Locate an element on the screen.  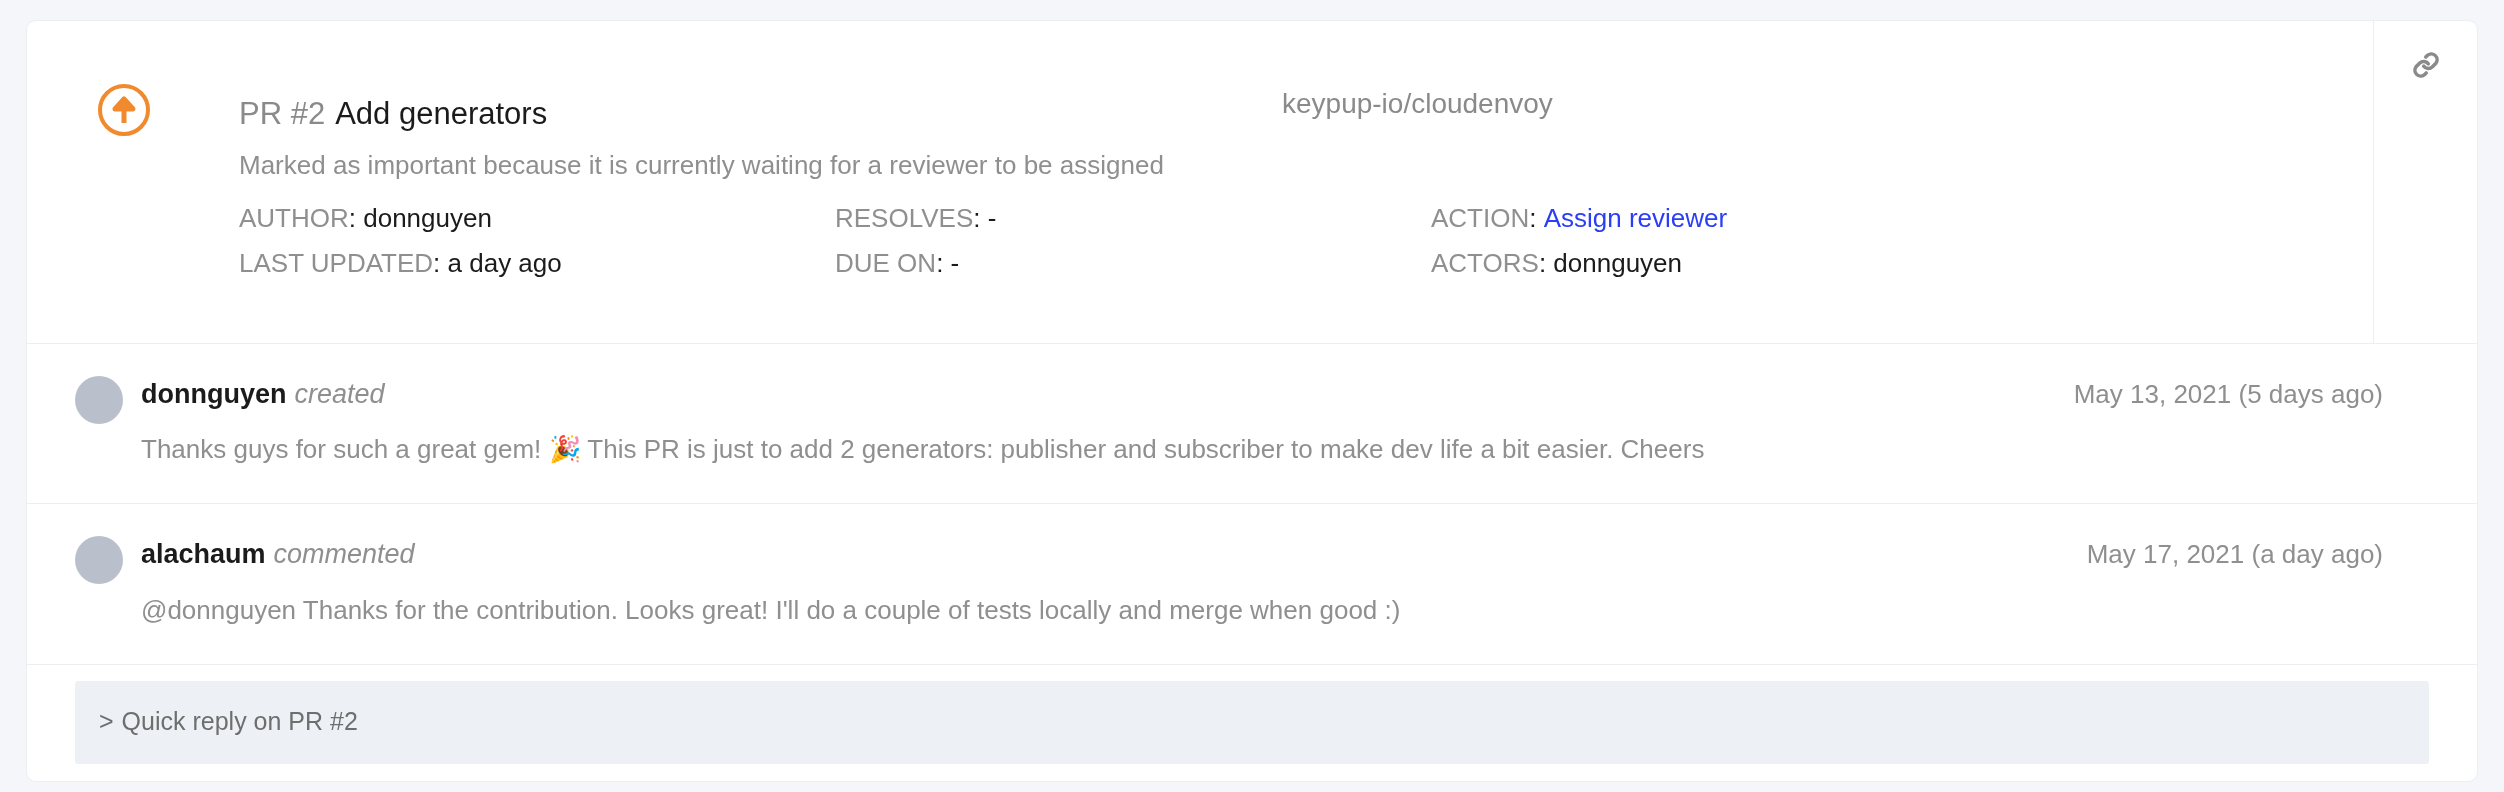
comment-date: May 17, 2021 (a day ago) is located at coordinates (2234, 554).